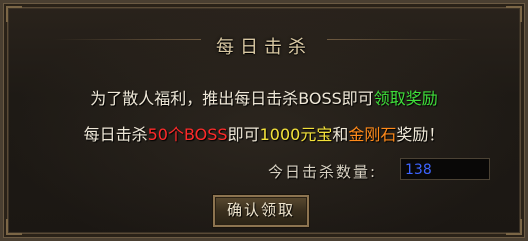  Describe the element at coordinates (296, 134) in the screenshot. I see `ingot-reward-highlight: 1000元宝` at that location.